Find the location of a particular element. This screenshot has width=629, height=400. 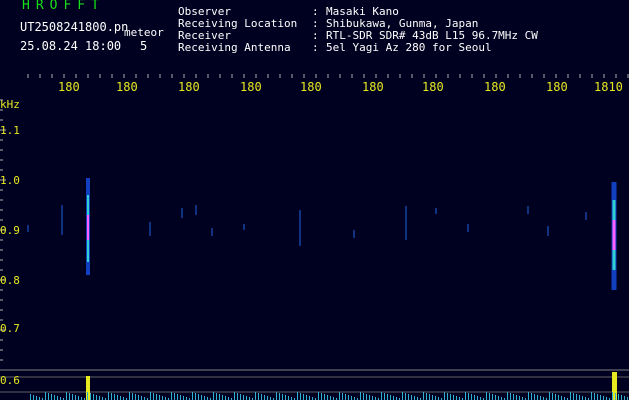

antenna-label: Receiving Antenna is located at coordinates (234, 47).